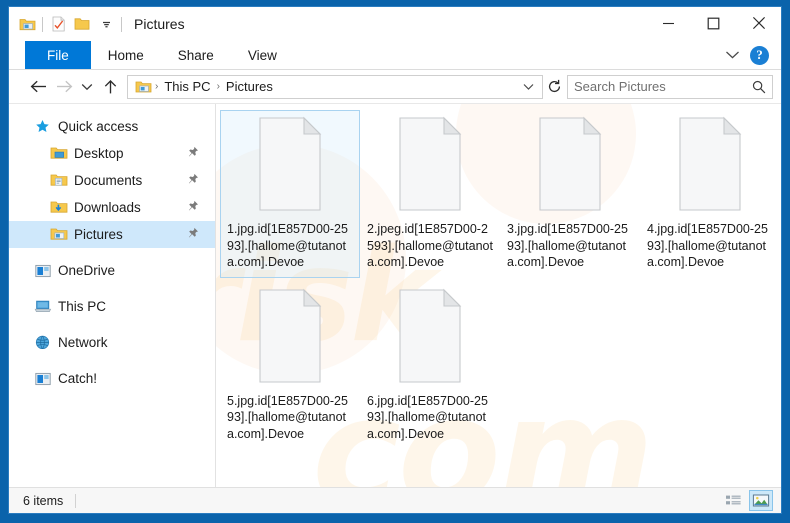  What do you see at coordinates (27, 24) in the screenshot?
I see `folder-properties-icon` at bounding box center [27, 24].